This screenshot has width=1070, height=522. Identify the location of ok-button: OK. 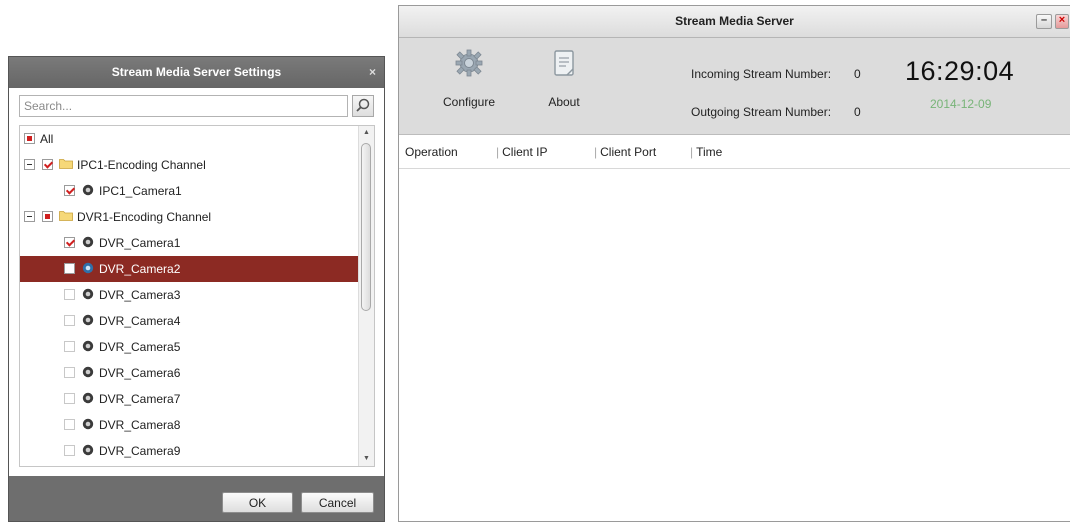
(257, 502).